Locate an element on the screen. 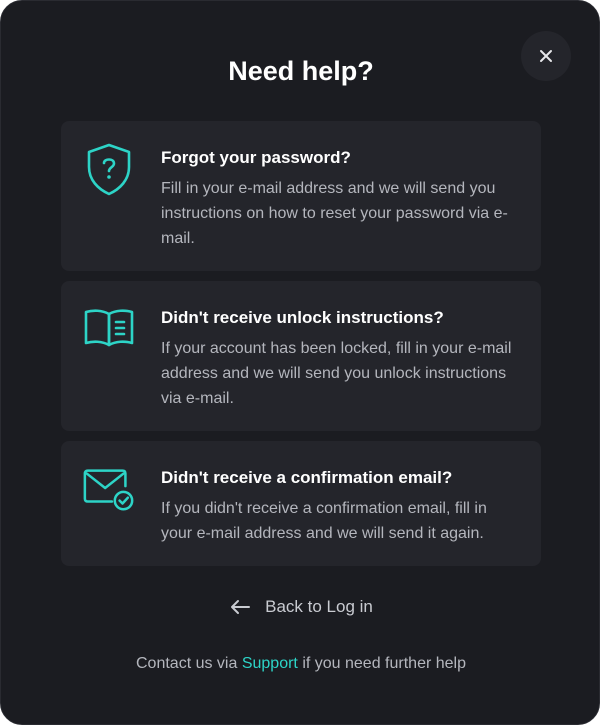 Image resolution: width=600 pixels, height=725 pixels. option-title: Didn't receive unlock instructions? is located at coordinates (302, 317).